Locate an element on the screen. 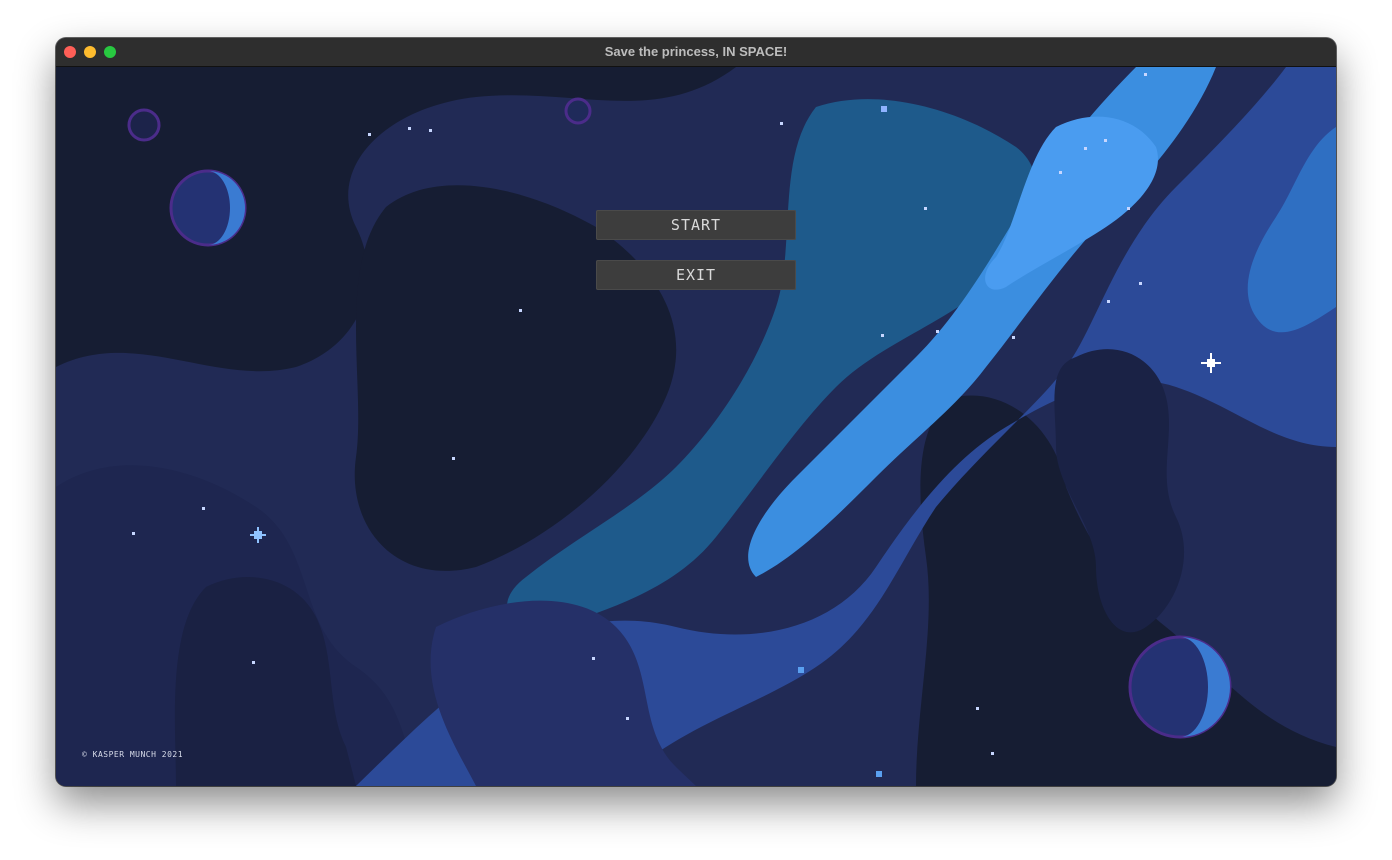 This screenshot has width=1392, height=860. title-bar: Save the princess, IN SPACE! is located at coordinates (696, 52).